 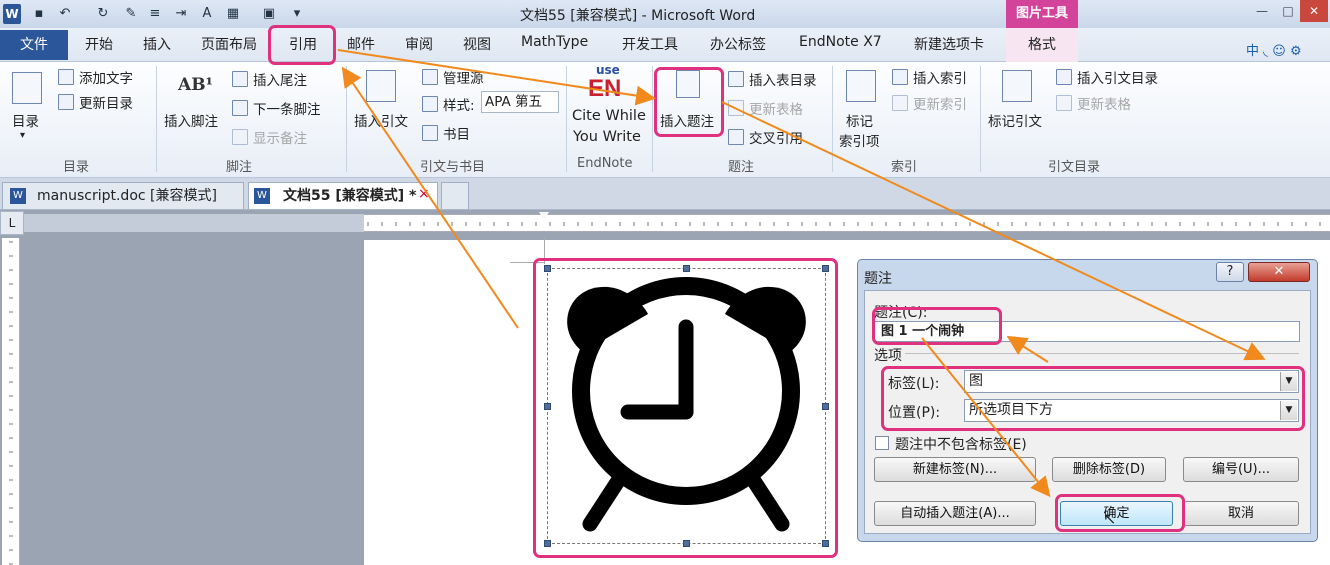 I want to click on paragraph-icon: ≡, so click(x=155, y=14).